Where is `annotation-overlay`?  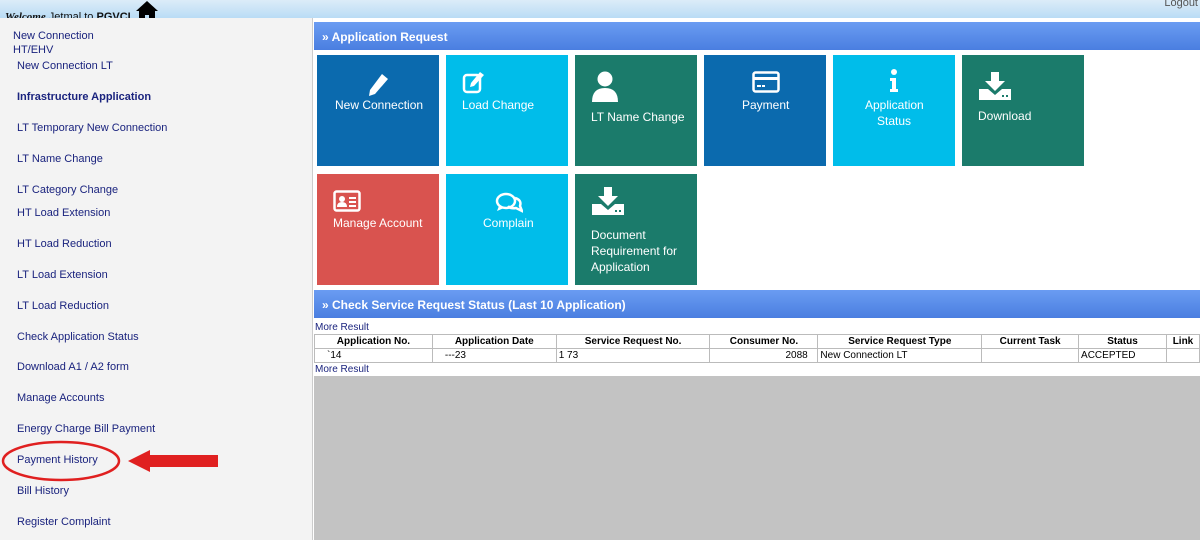
annotation-overlay is located at coordinates (109, 461).